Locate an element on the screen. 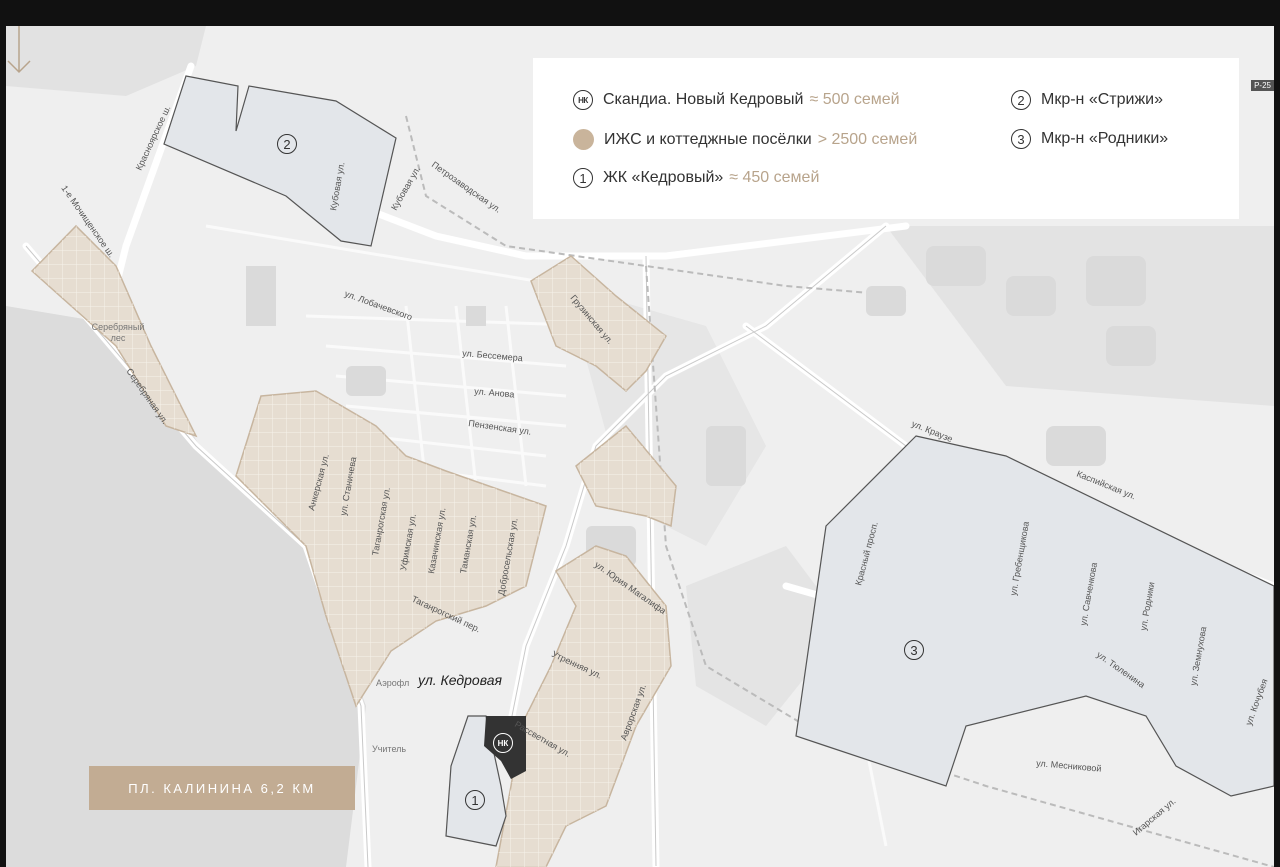  legend-name: Мкр-н «Родники» is located at coordinates (1105, 138).